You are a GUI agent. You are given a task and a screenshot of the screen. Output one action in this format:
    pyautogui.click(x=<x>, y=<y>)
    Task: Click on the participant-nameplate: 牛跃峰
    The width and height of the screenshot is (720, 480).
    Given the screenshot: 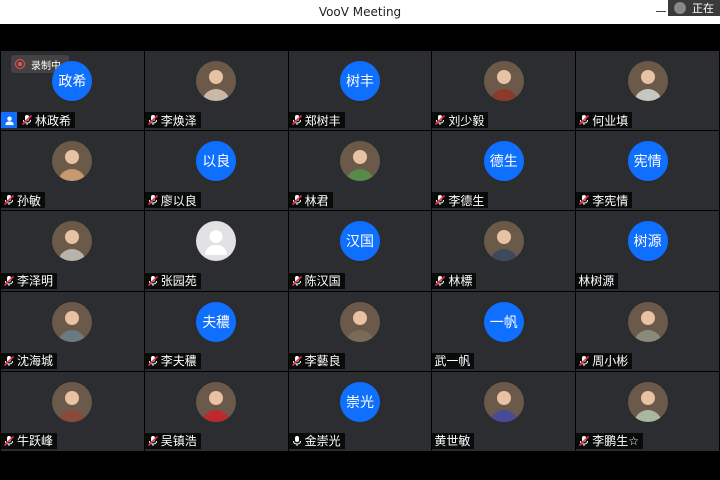 What is the action you would take?
    pyautogui.click(x=29, y=440)
    